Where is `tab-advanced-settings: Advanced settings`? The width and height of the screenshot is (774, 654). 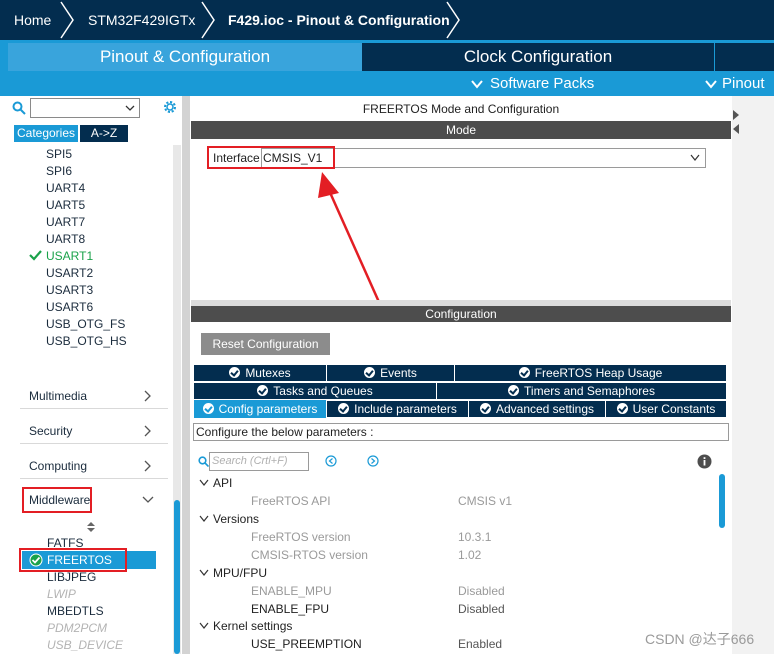 tab-advanced-settings: Advanced settings is located at coordinates (537, 409).